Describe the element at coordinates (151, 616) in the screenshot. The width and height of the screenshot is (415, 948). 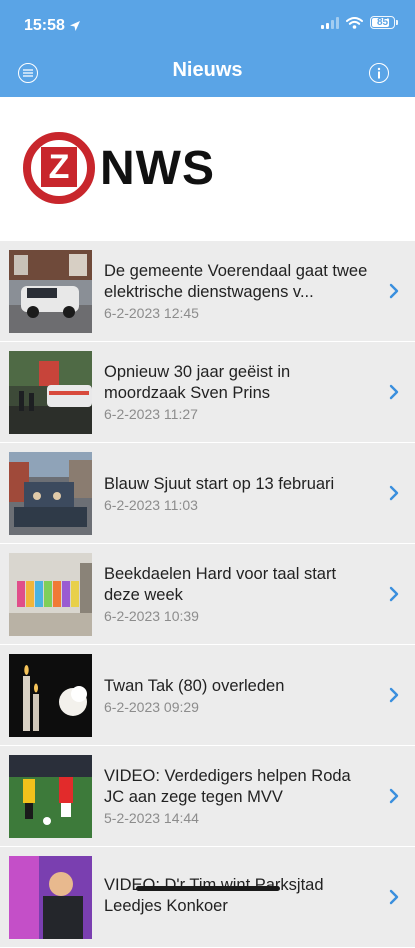
I see `news-date: 6-2-2023 10:39` at that location.